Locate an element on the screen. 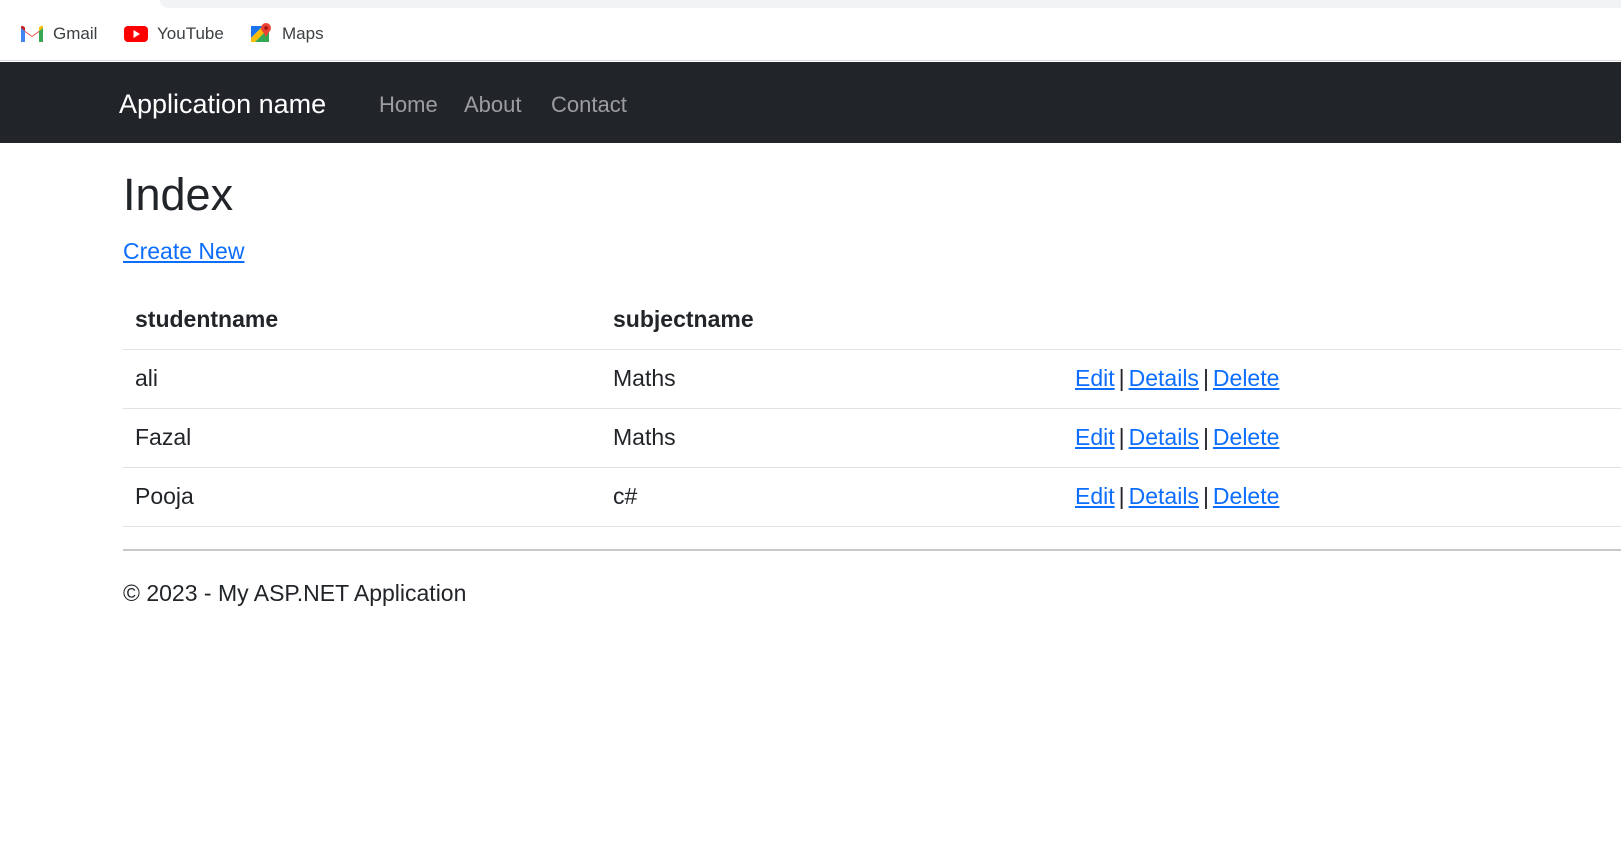 Image resolution: width=1621 pixels, height=850 pixels. tabstrip-edge is located at coordinates (890, 4).